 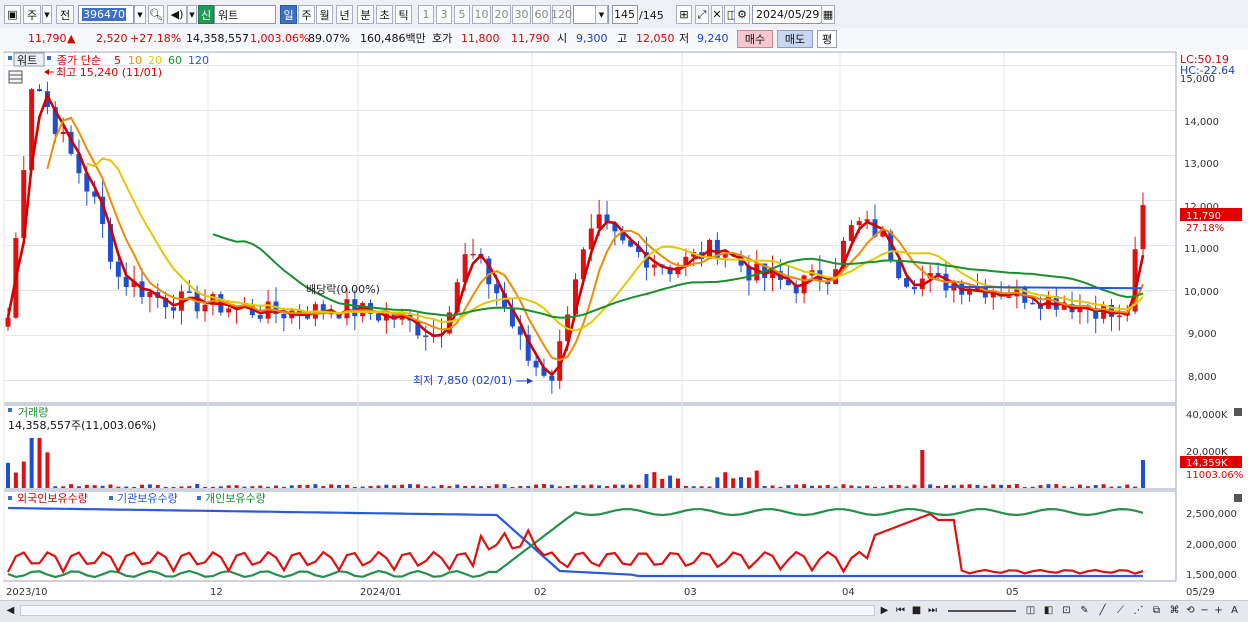 I want to click on prev-button: 전, so click(x=65, y=14).